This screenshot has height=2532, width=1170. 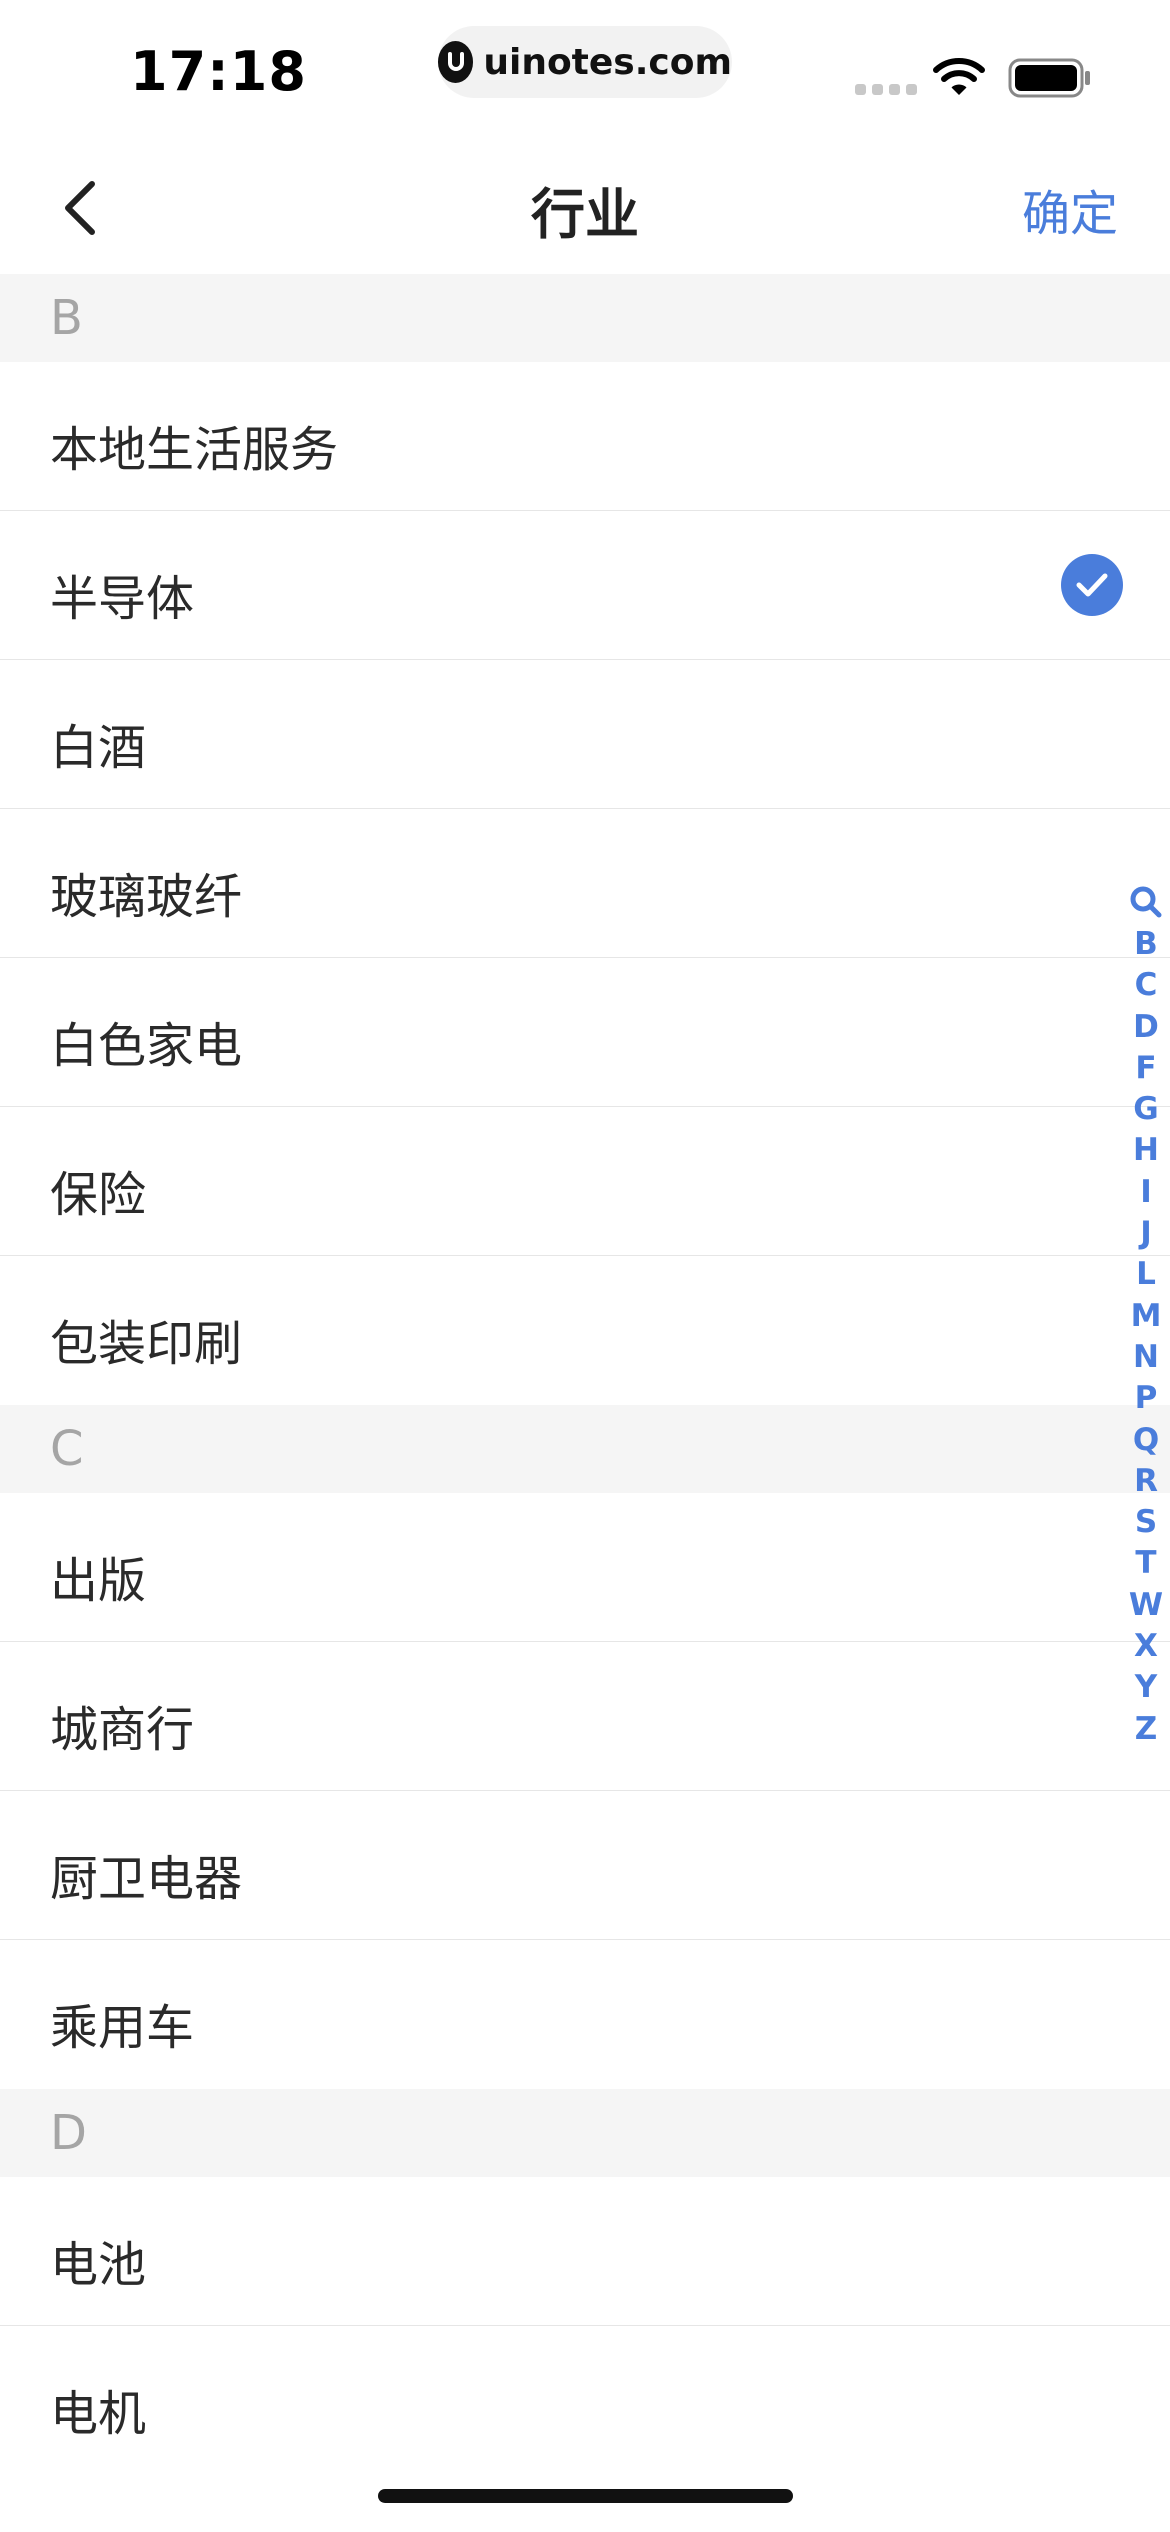 I want to click on search-icon, so click(x=1146, y=902).